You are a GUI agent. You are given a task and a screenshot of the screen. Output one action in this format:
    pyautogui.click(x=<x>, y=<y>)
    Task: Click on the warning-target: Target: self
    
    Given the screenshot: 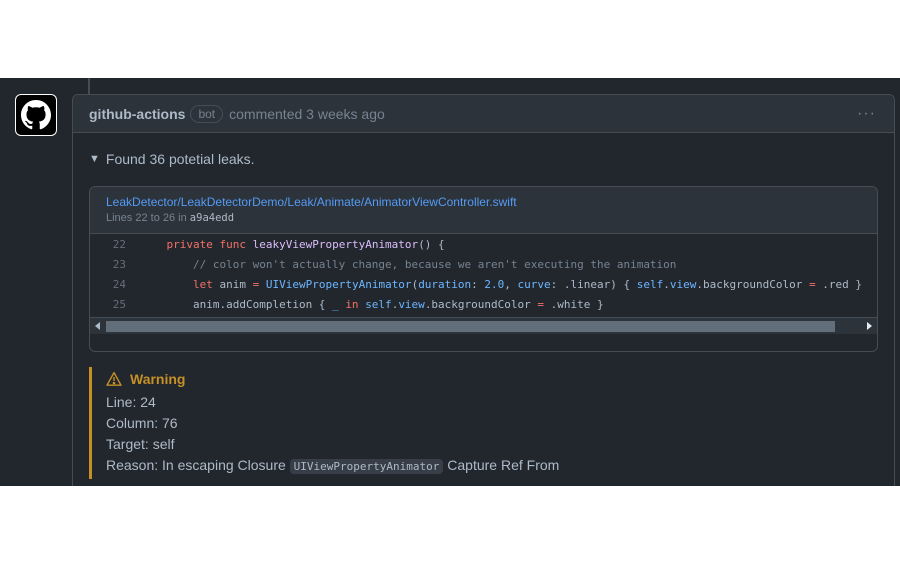 What is the action you would take?
    pyautogui.click(x=140, y=444)
    